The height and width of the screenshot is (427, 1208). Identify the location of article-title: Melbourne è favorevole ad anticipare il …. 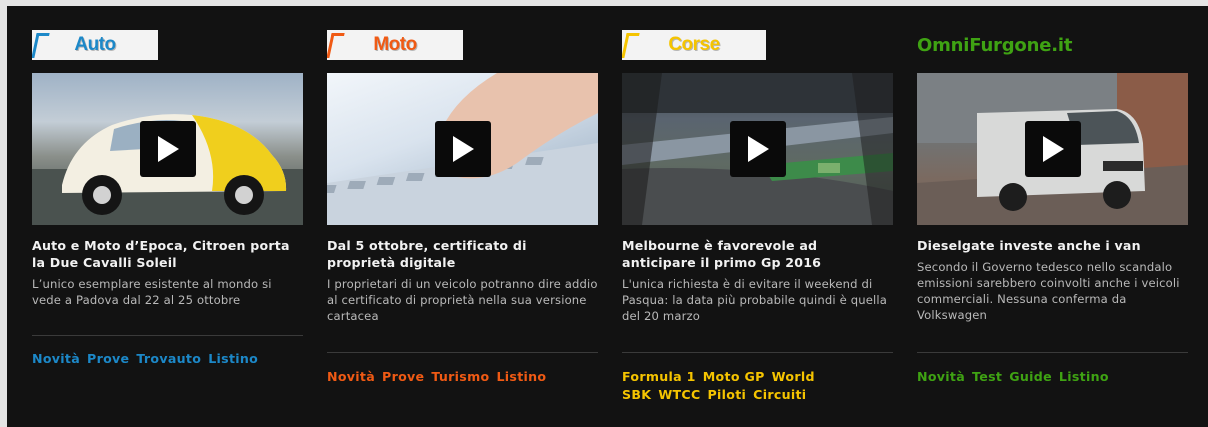
(757, 254).